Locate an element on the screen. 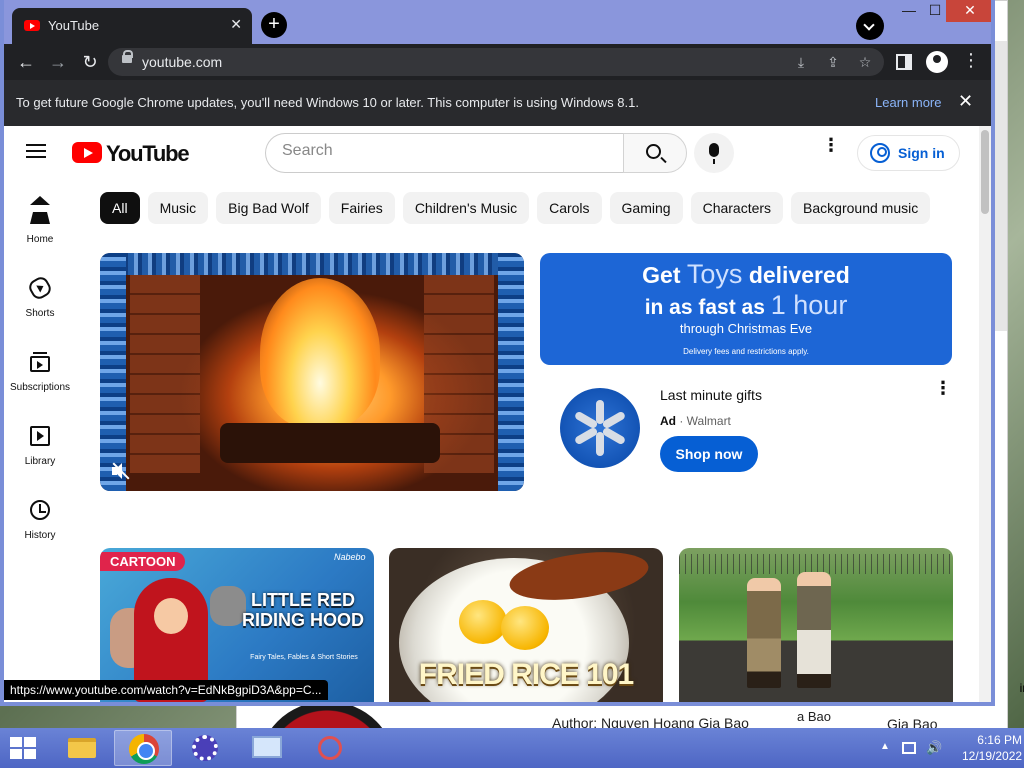 The image size is (1024, 768). guide-item-label: Subscriptions is located at coordinates (40, 387).